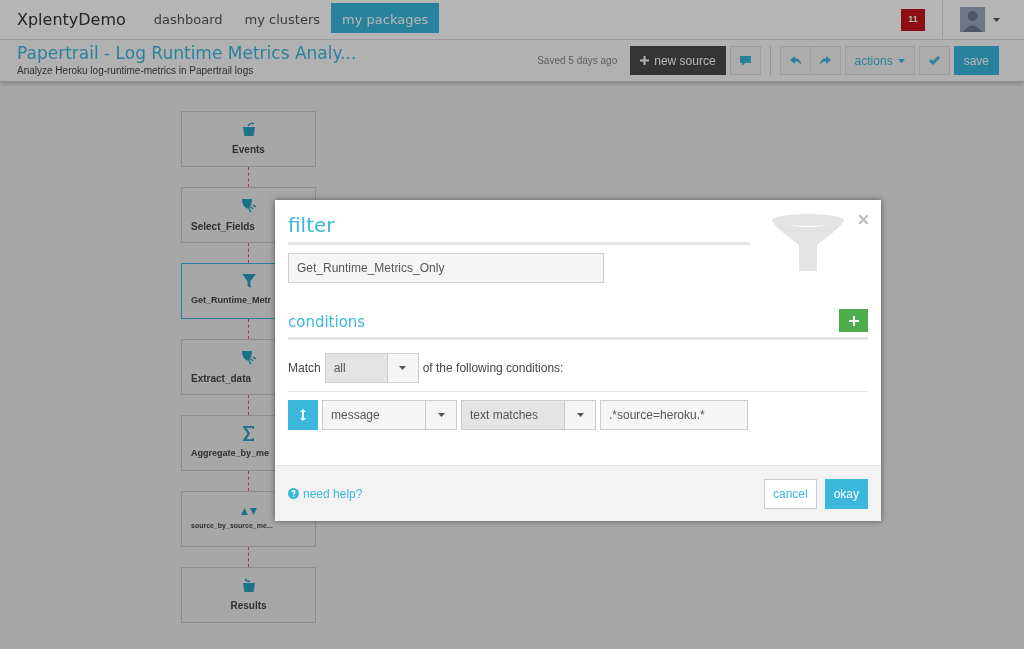 The image size is (1024, 649). I want to click on brand-logo: XplentyDemo, so click(71, 19).